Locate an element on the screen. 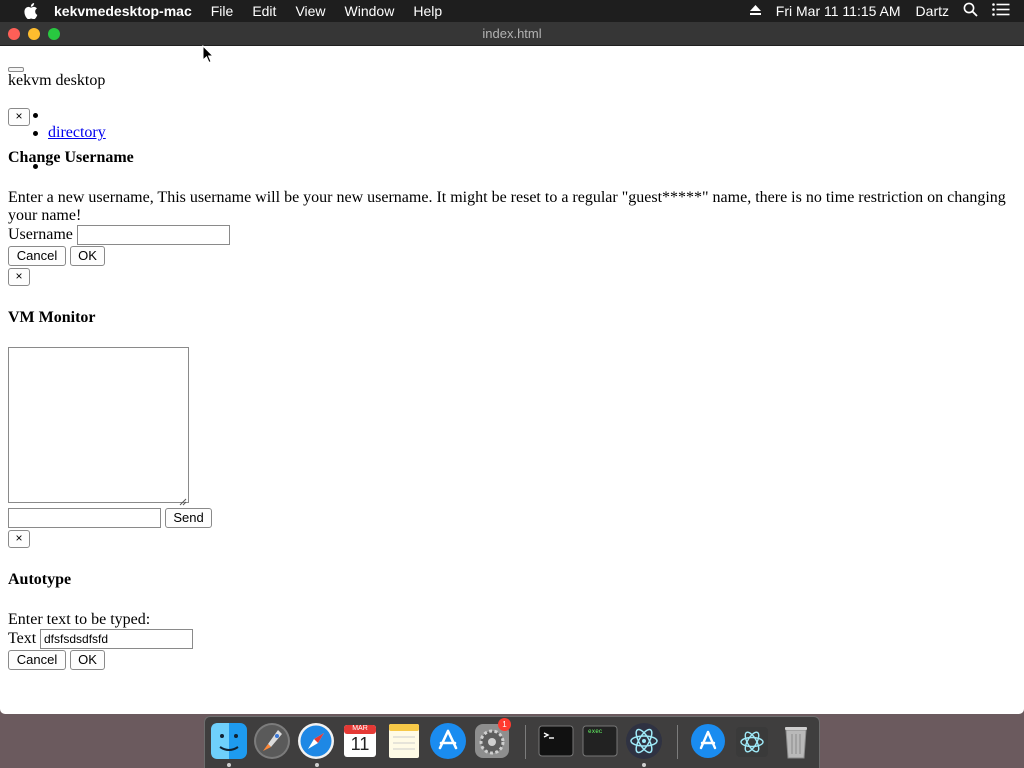 The height and width of the screenshot is (768, 1024). exec-label: exec is located at coordinates (595, 731).